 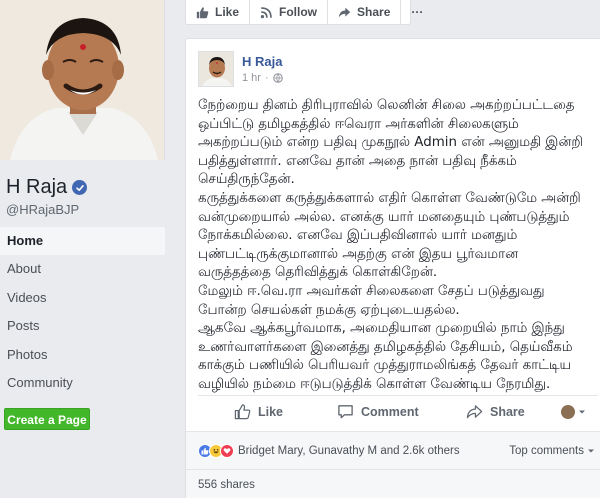 What do you see at coordinates (226, 485) in the screenshot?
I see `shares-count: 556 shares` at bounding box center [226, 485].